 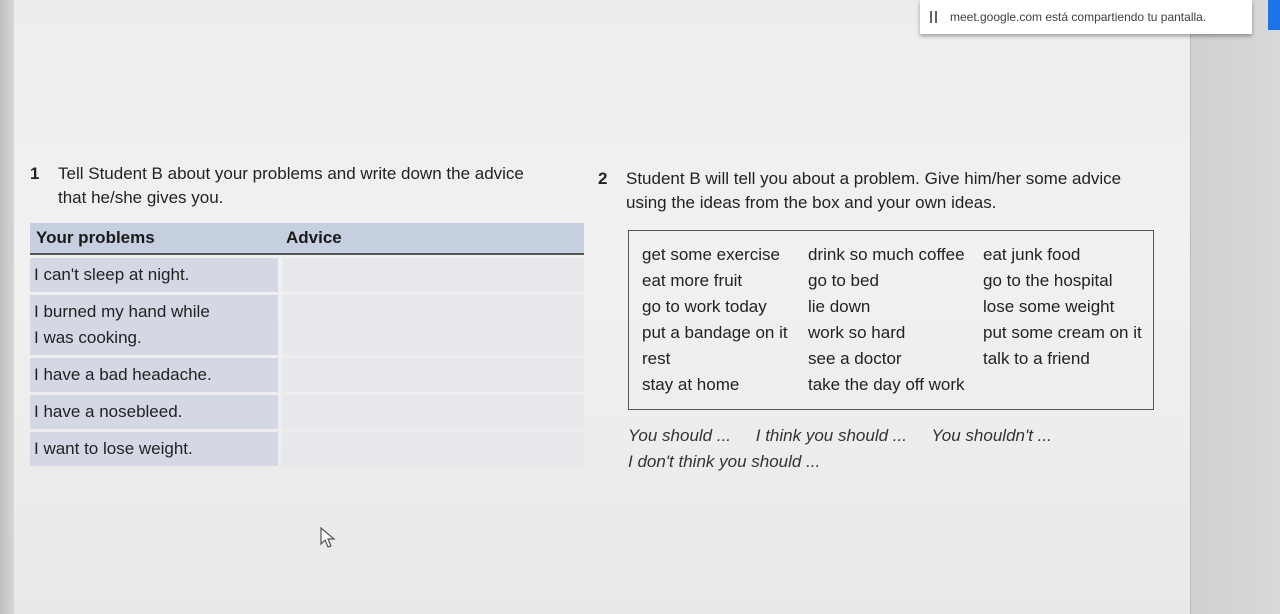 What do you see at coordinates (839, 306) in the screenshot?
I see `idea-item: lie down` at bounding box center [839, 306].